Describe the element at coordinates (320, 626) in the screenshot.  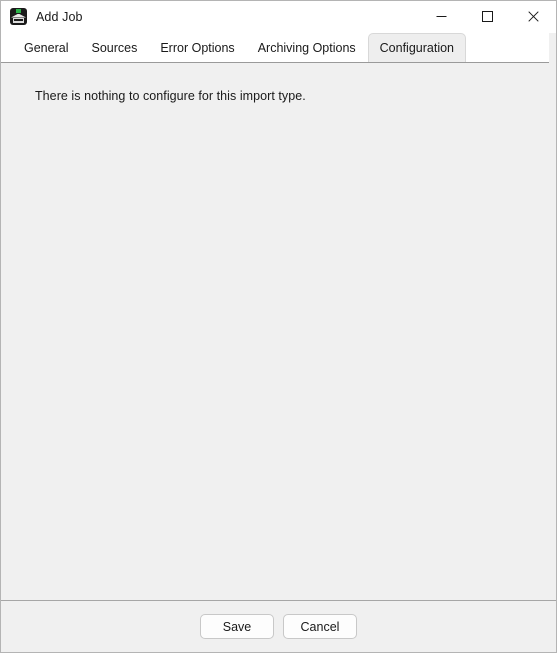
I see `cancel-button: Cancel` at that location.